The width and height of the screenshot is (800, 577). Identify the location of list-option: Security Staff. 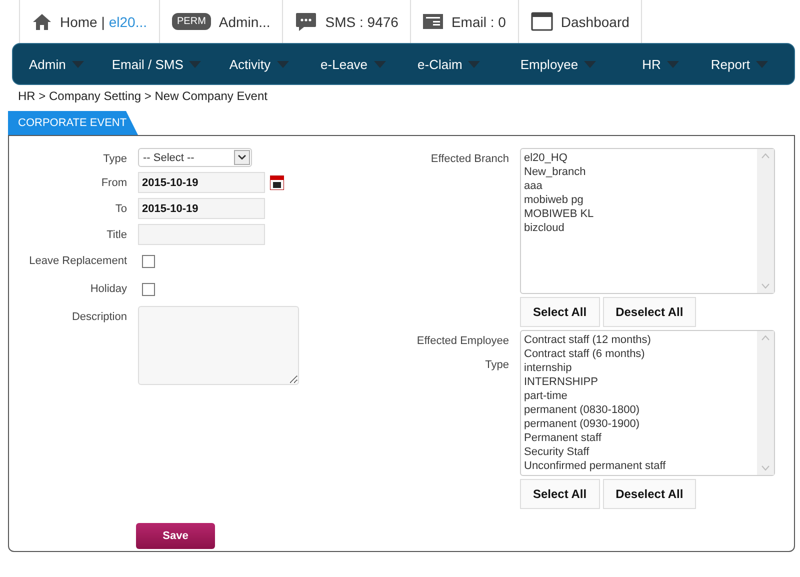
(639, 452).